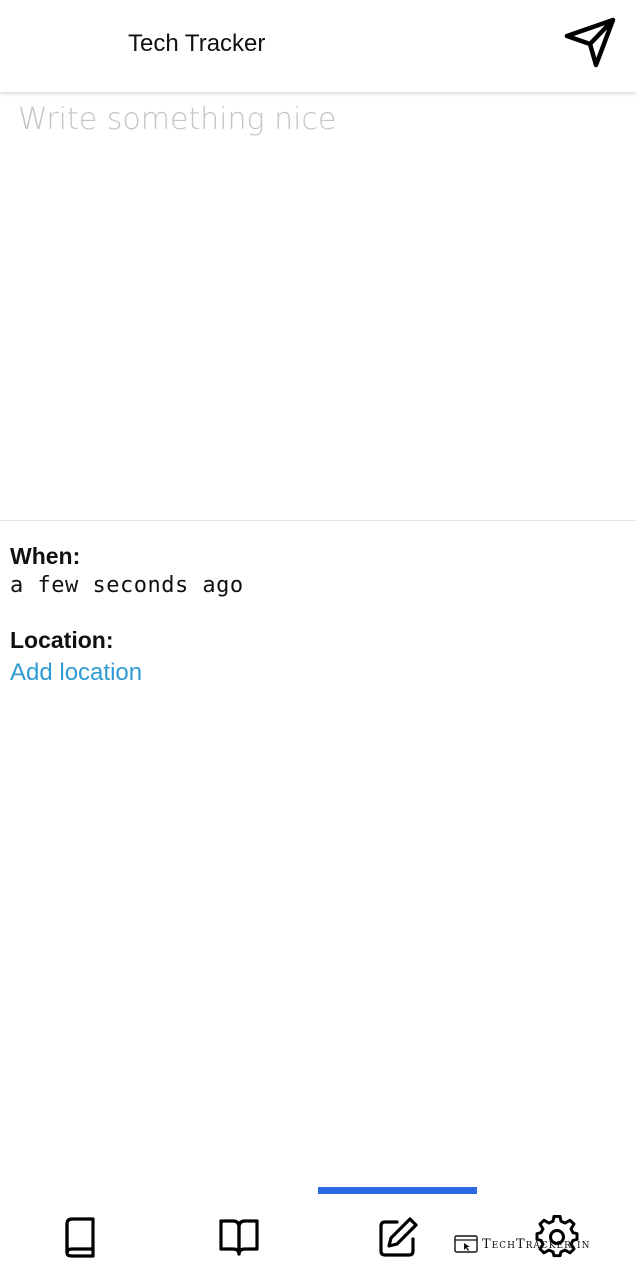 This screenshot has width=636, height=1280. I want to click on divider, so click(318, 520).